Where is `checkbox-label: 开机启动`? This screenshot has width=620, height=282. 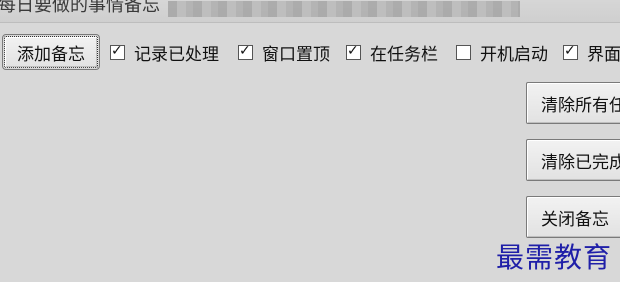
checkbox-label: 开机启动 is located at coordinates (514, 54).